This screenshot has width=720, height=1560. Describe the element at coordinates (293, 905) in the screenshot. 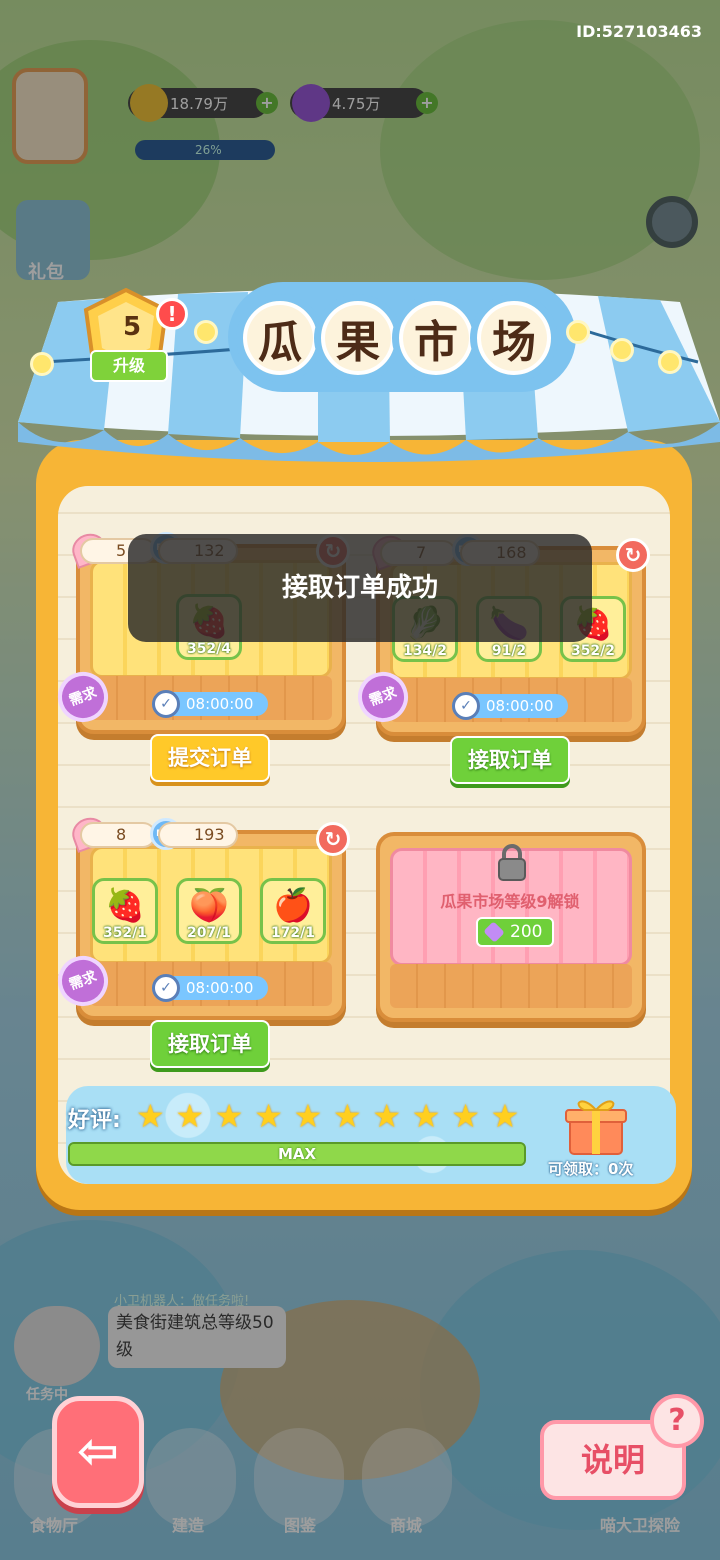

I see `apple-icon: 🍎` at that location.